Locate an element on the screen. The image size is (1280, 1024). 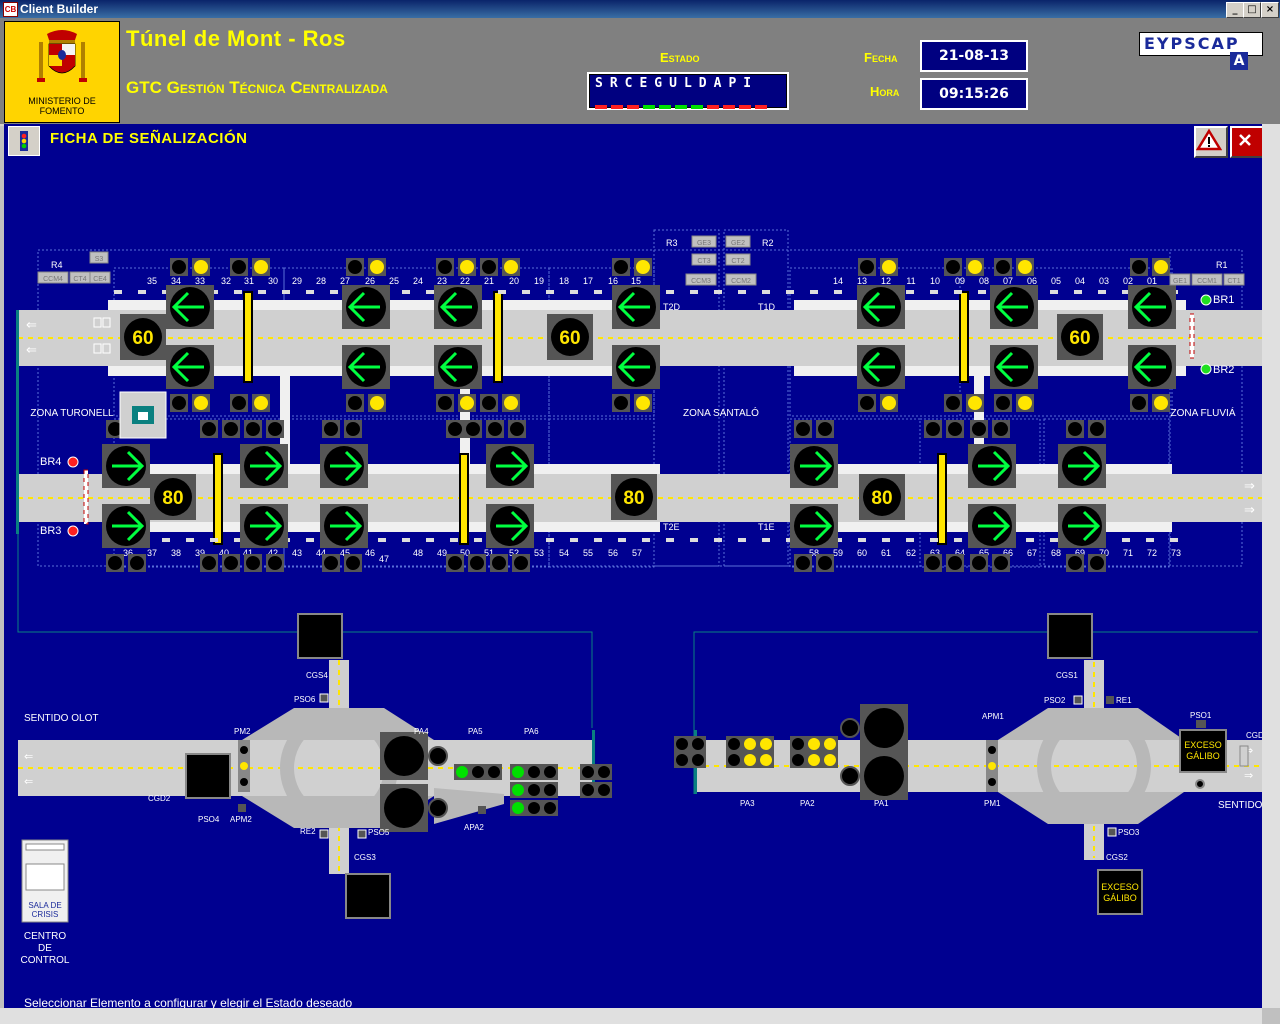
horizontal-scrollbar is located at coordinates (631, 1016).